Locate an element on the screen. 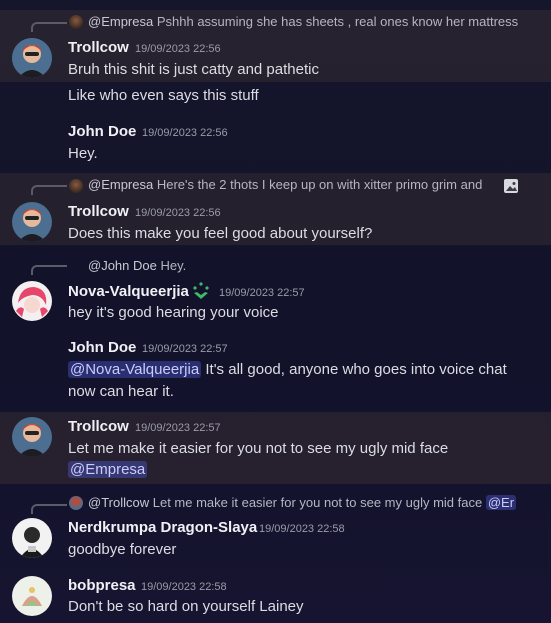  user-mention: @Empresa is located at coordinates (108, 469).